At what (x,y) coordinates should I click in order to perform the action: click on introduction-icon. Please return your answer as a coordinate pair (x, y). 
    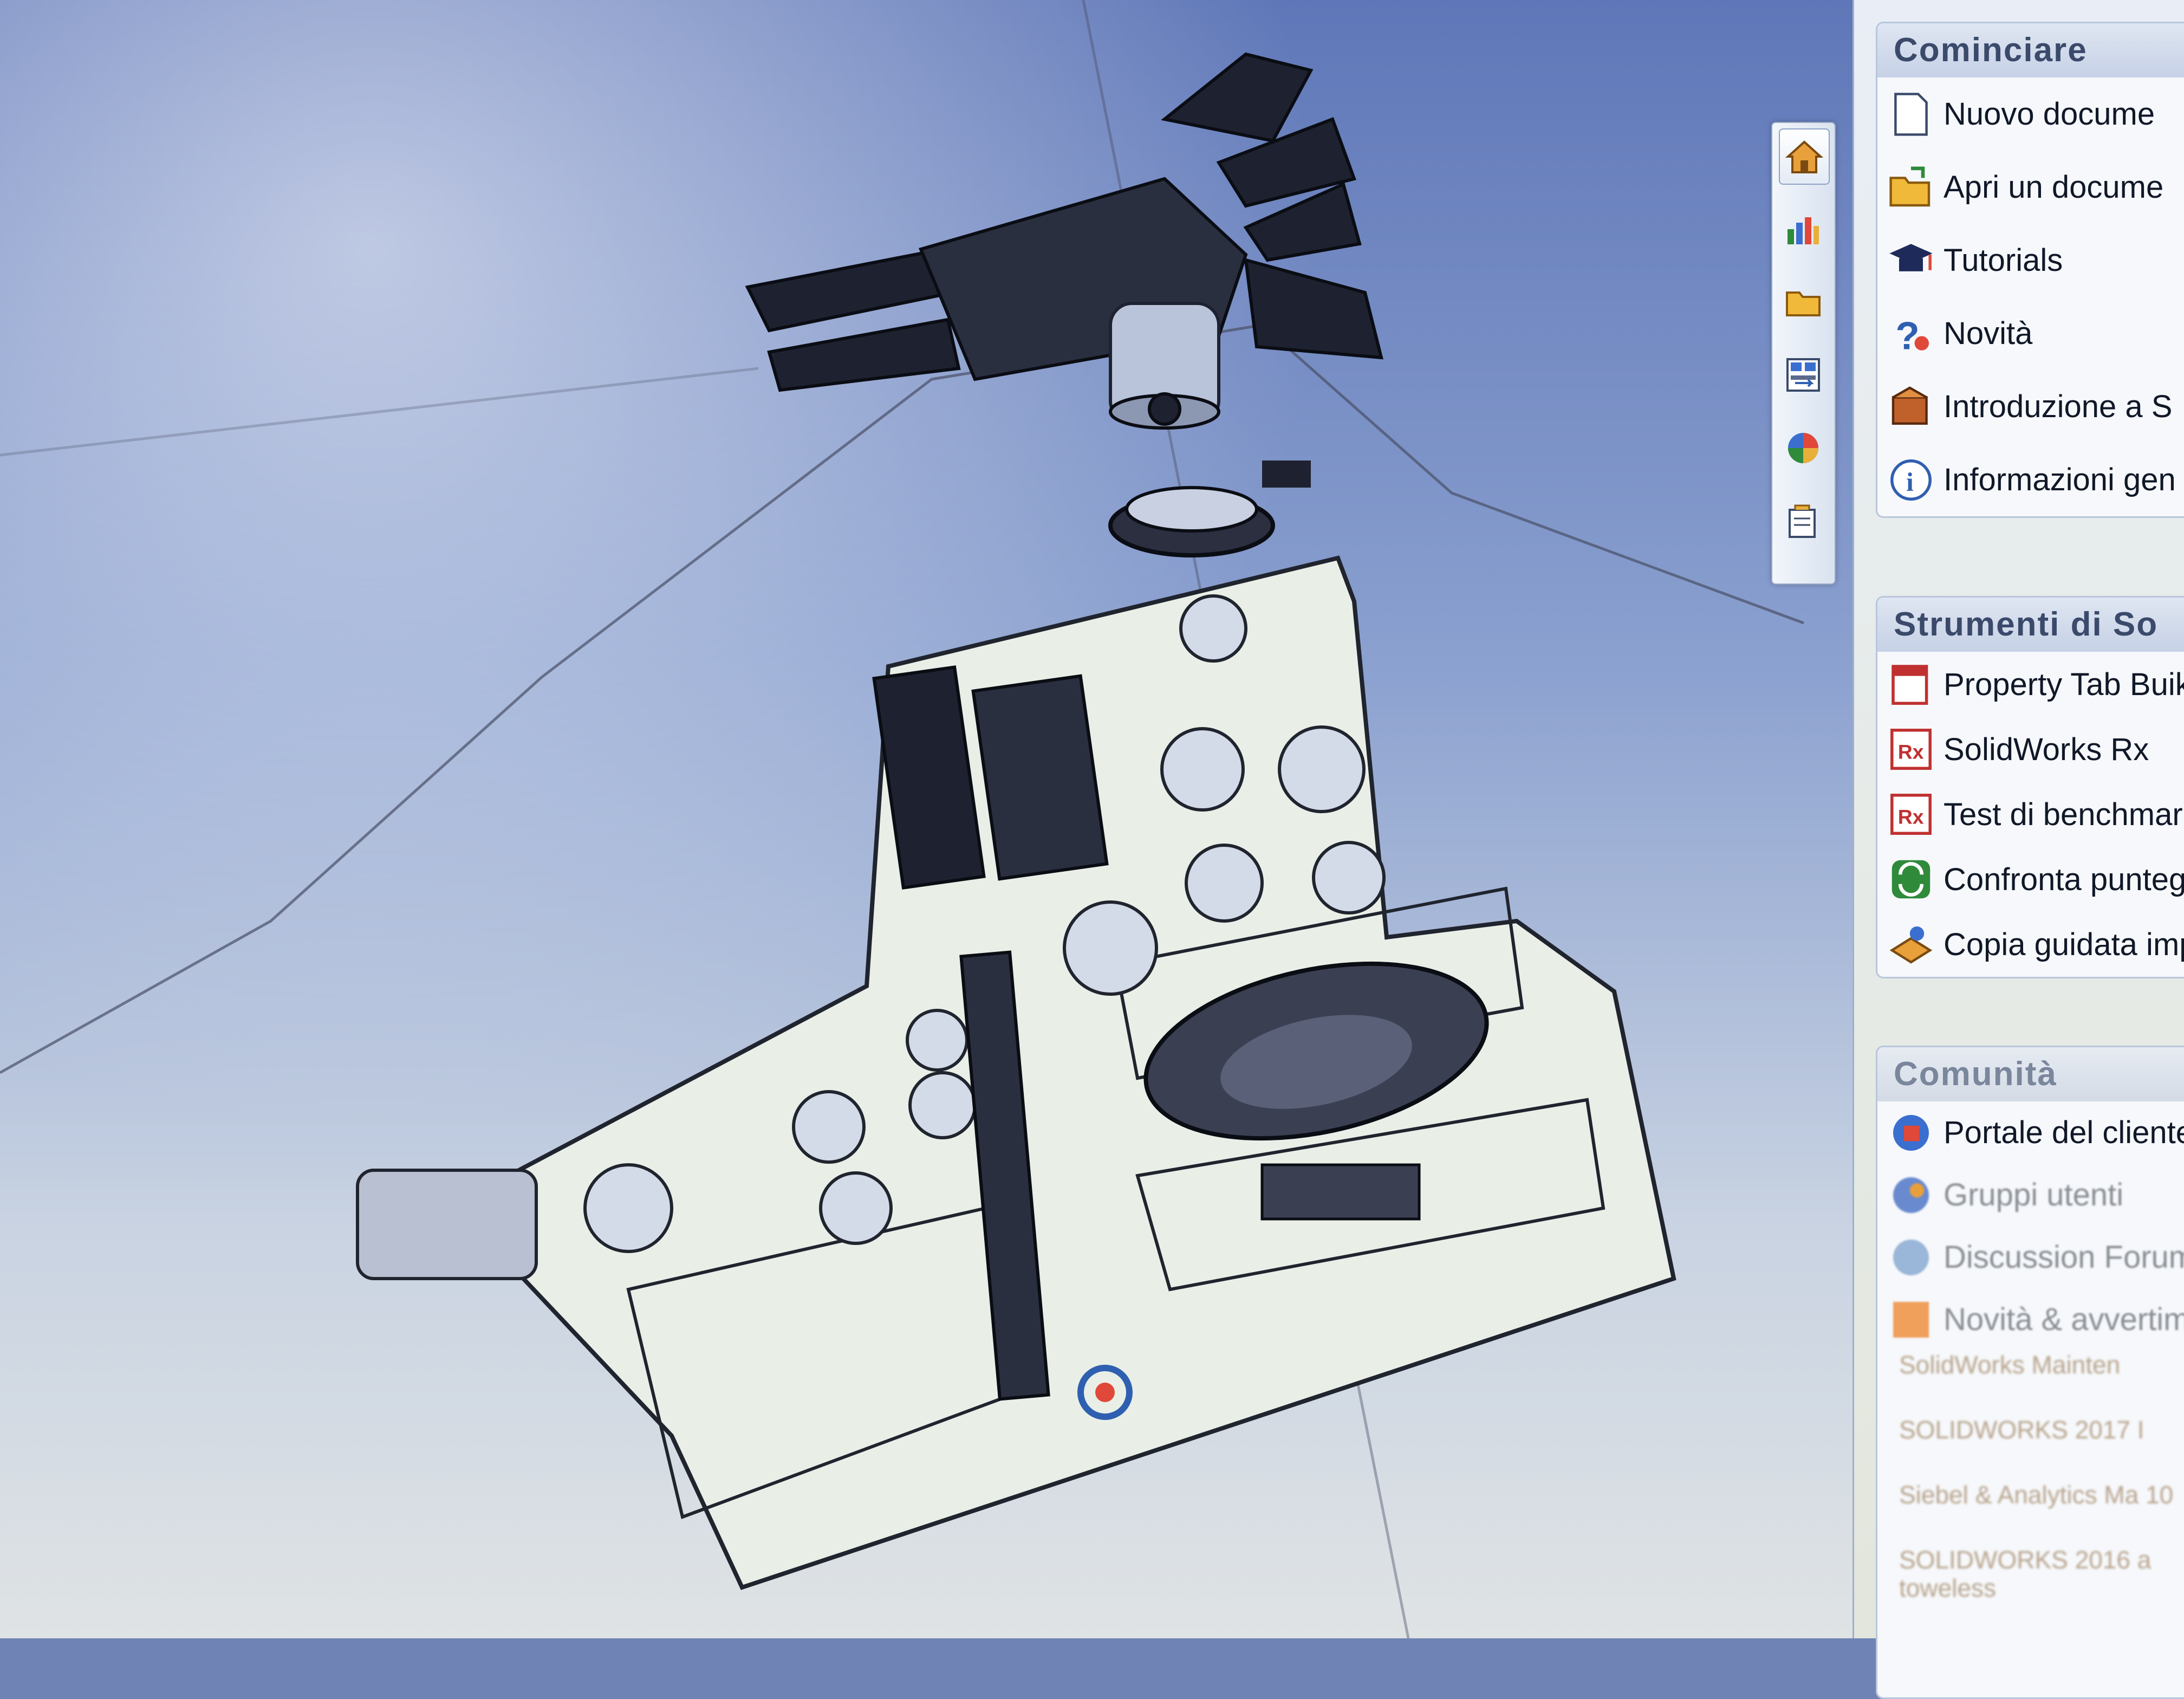
    Looking at the image, I should click on (1909, 406).